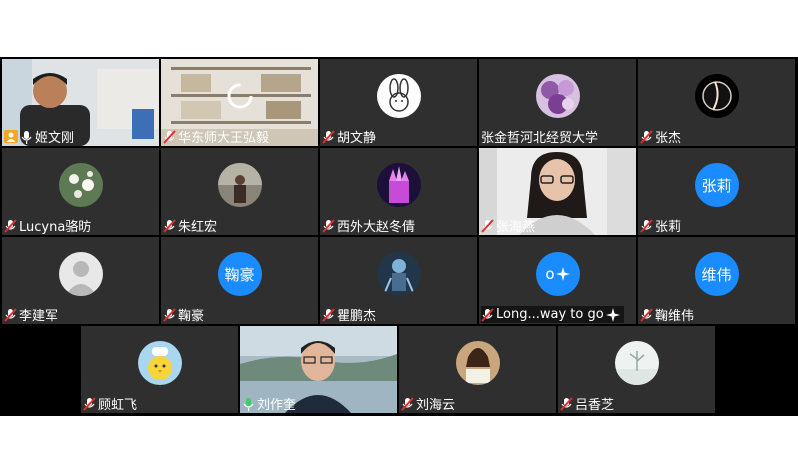 The width and height of the screenshot is (798, 454). I want to click on participant-tile: Lucyna骆昉, so click(80, 191).